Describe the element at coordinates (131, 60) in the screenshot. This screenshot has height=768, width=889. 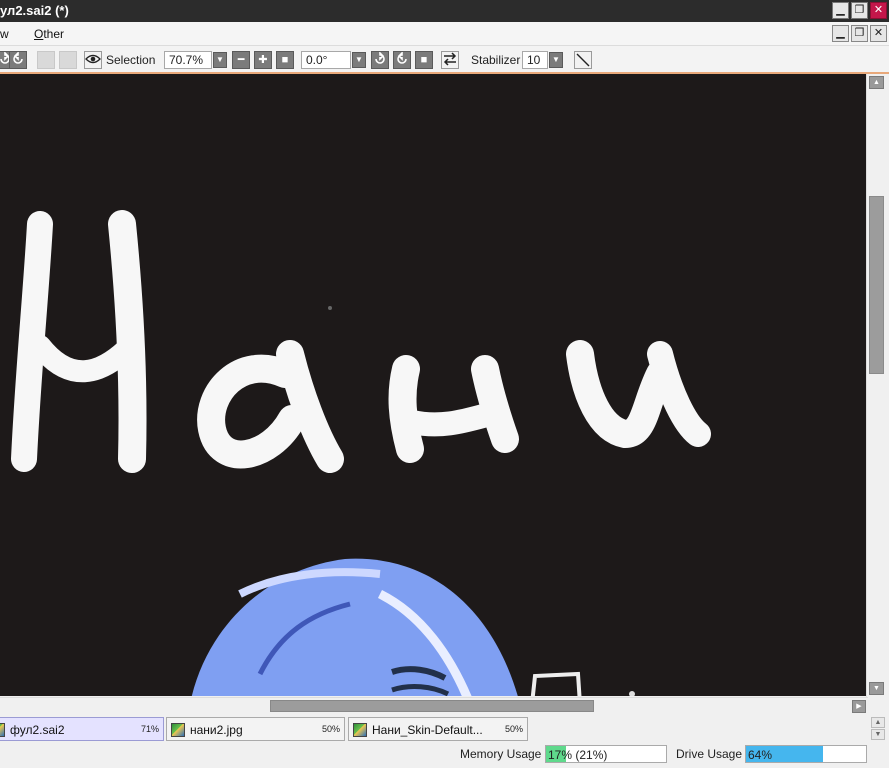
I see `selection-label: Selection` at that location.